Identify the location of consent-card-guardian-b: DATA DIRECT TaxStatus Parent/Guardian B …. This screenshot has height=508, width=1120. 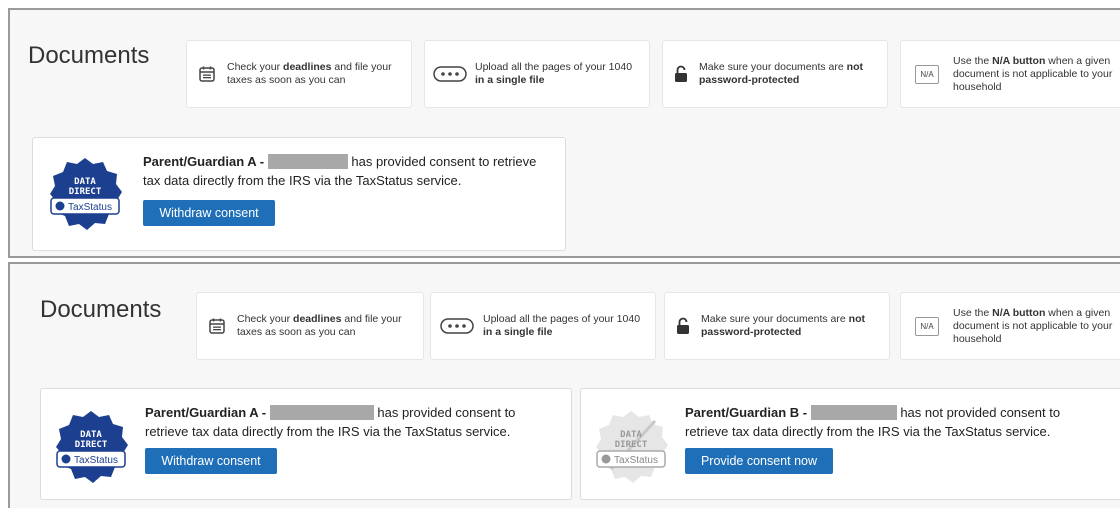
(850, 444).